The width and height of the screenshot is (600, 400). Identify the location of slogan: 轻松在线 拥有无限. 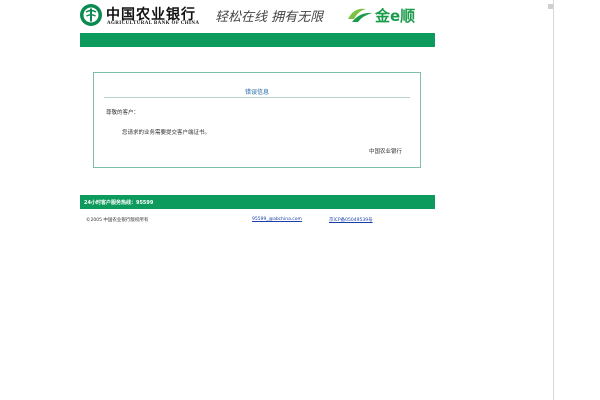
(269, 17).